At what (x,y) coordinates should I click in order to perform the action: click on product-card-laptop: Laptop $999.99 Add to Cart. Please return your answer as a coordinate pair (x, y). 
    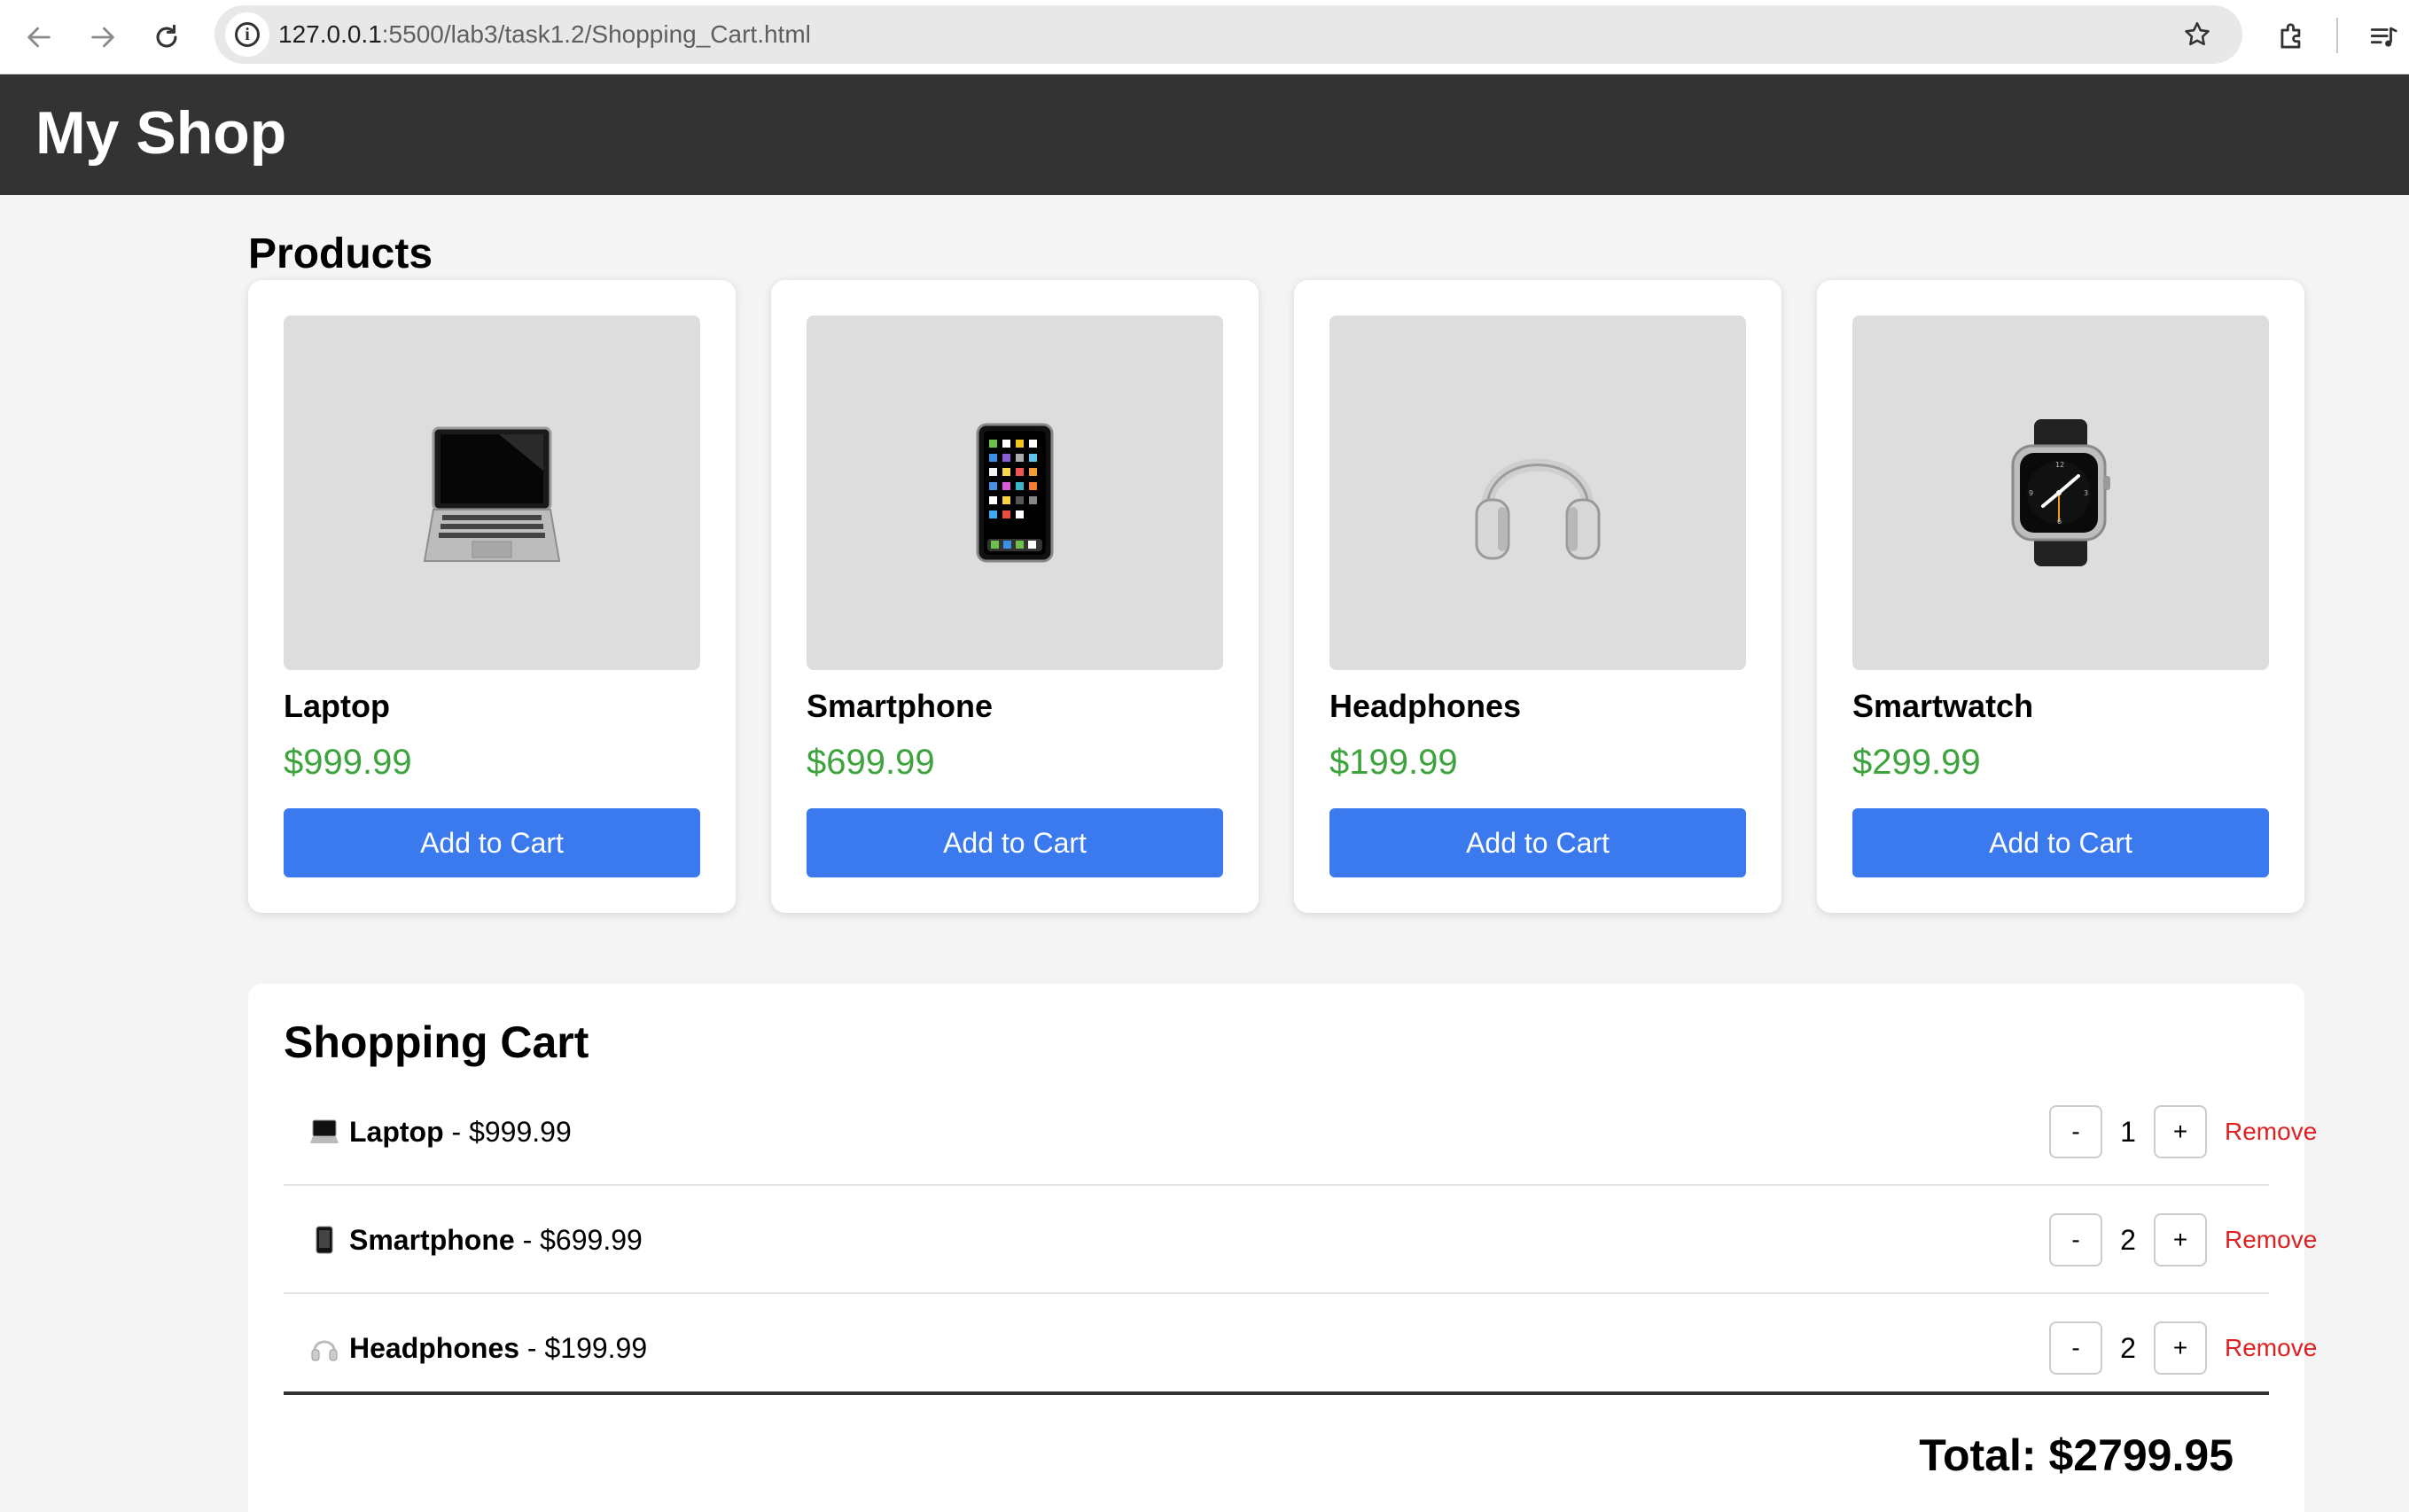
    Looking at the image, I should click on (492, 597).